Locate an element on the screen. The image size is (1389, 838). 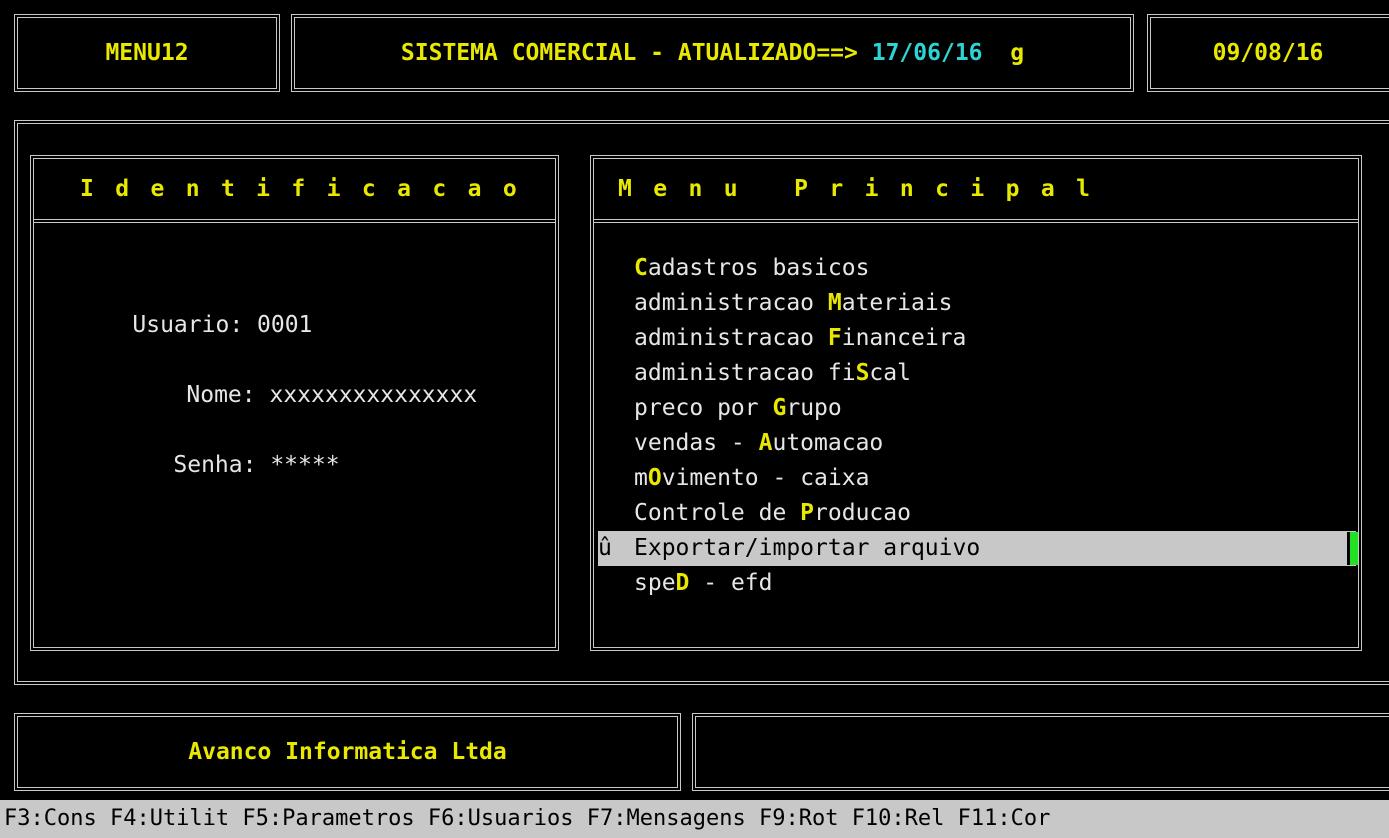
menu-item: administracao Financeira is located at coordinates (976, 338).